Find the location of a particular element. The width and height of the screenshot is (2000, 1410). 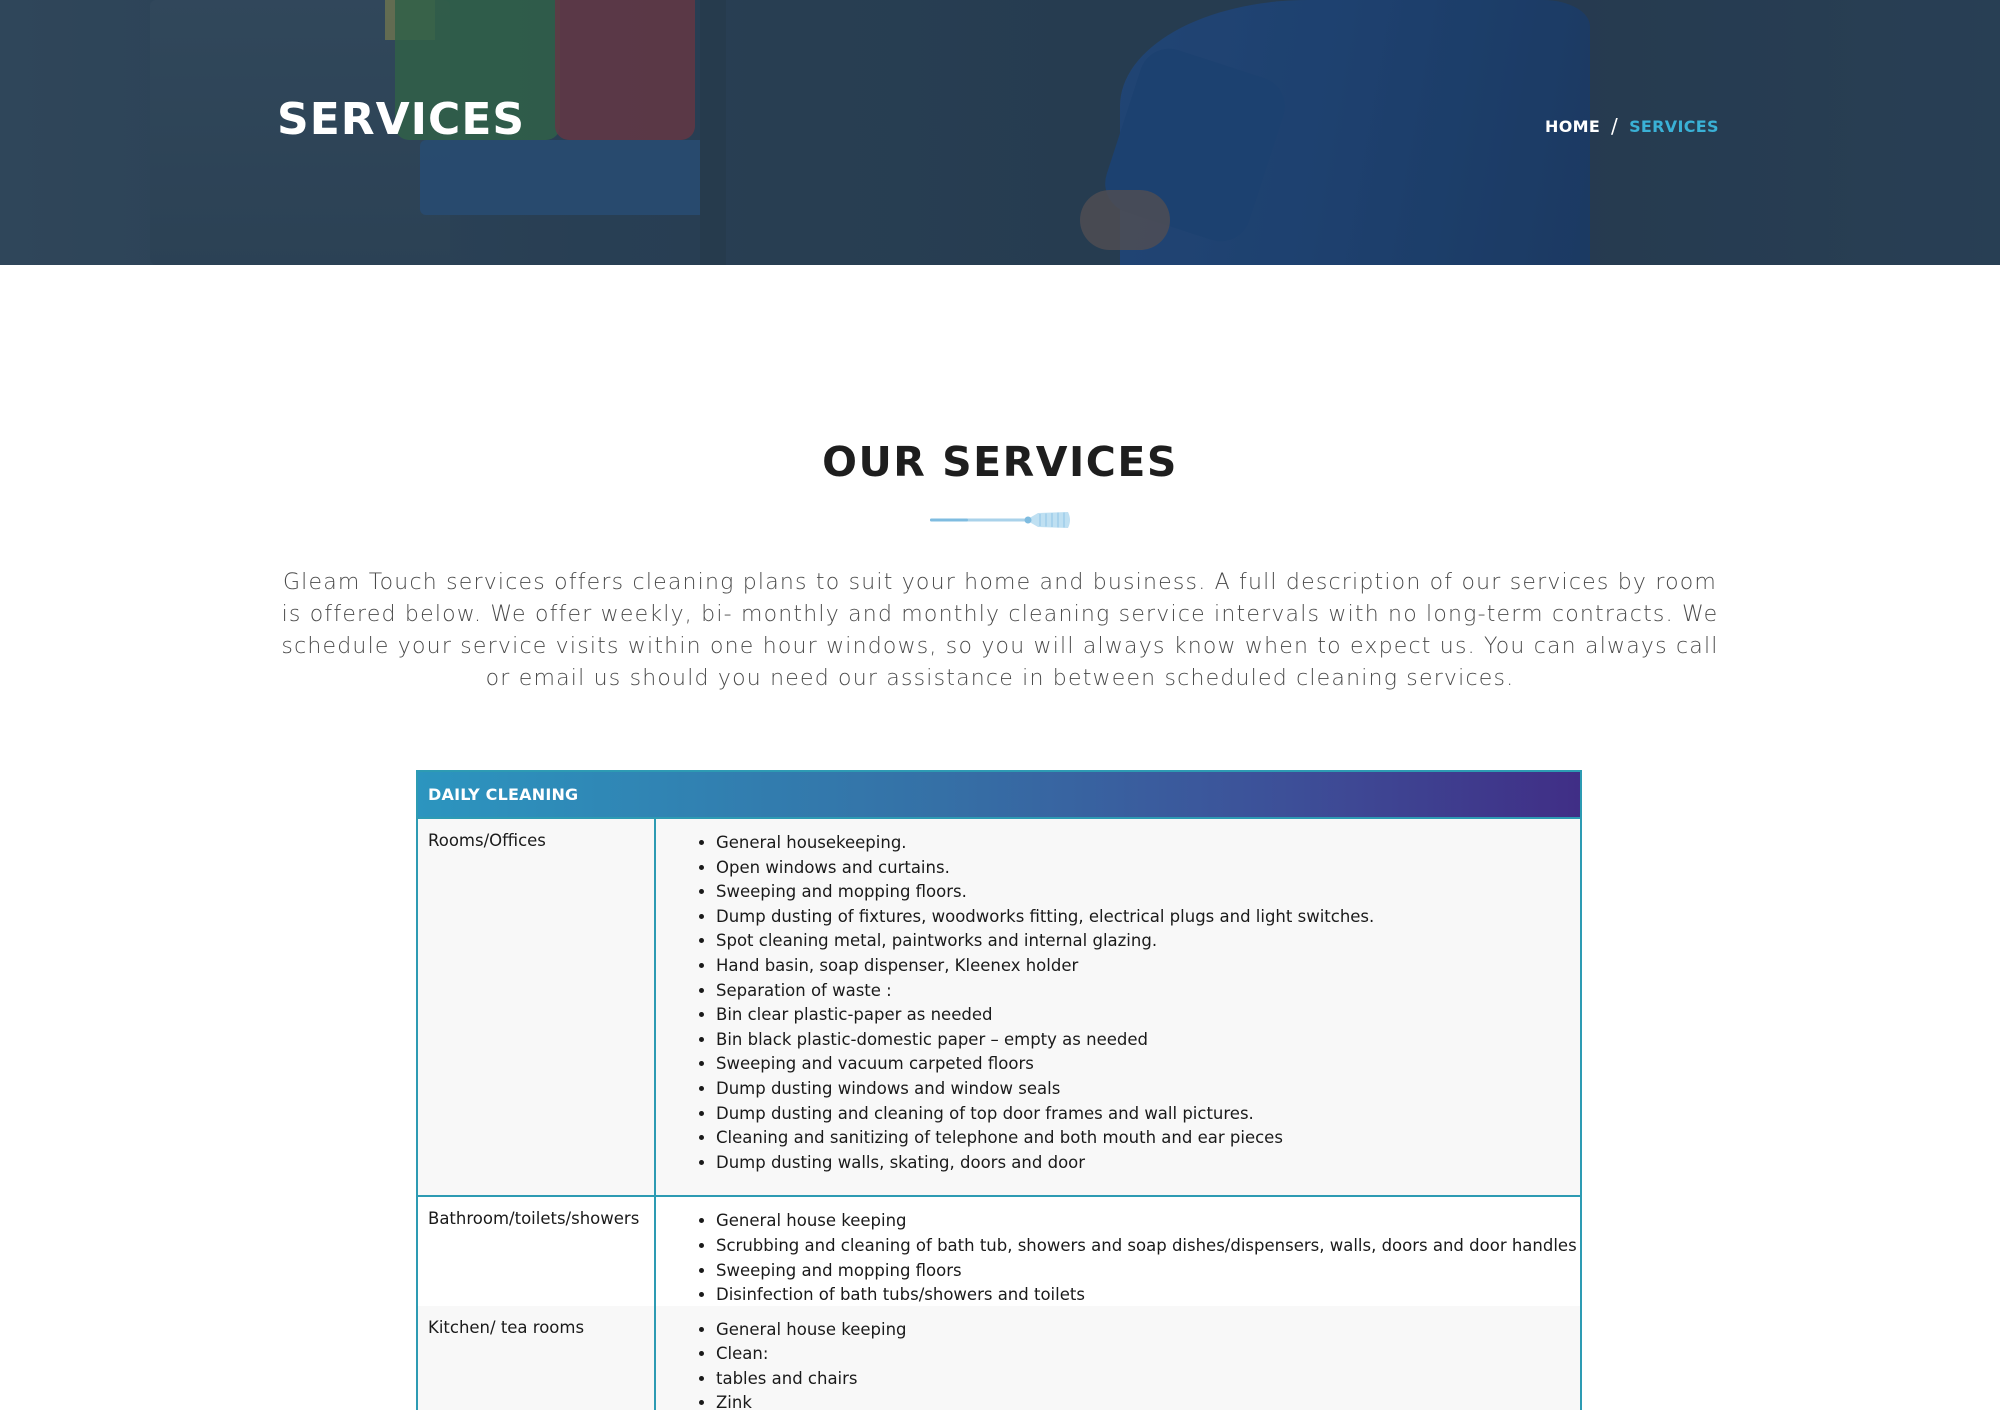

list-item: General housekeeping. is located at coordinates (1148, 843).